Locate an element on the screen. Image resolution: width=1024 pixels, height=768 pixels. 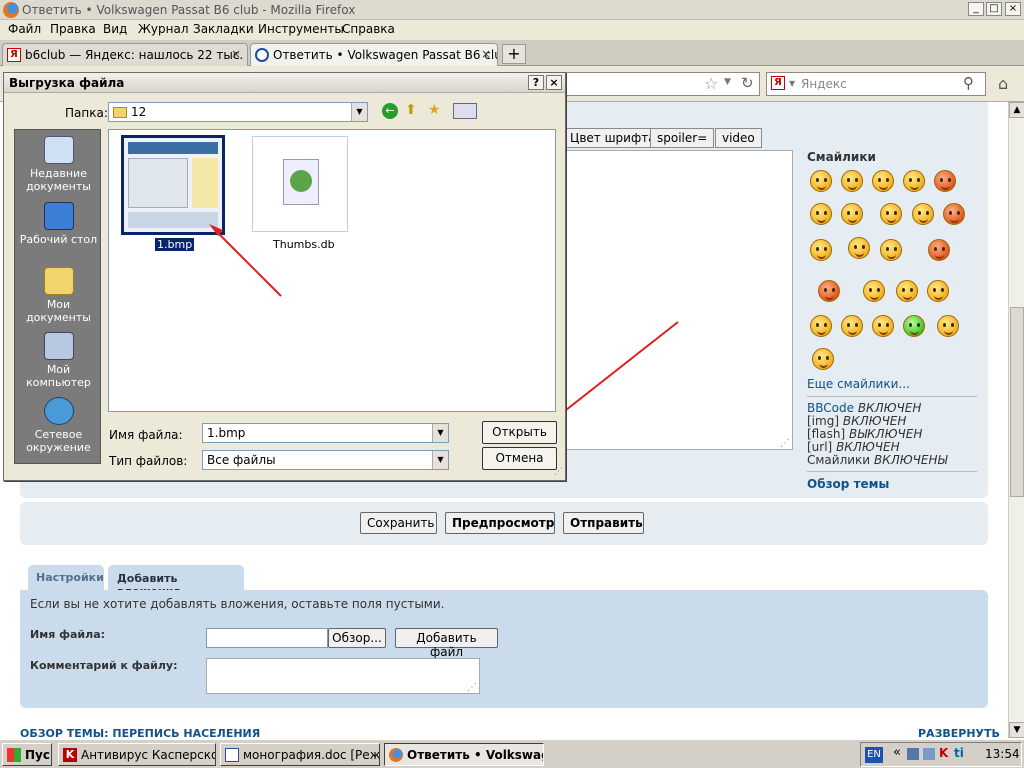
menu-view: Вид is located at coordinates (115, 29).